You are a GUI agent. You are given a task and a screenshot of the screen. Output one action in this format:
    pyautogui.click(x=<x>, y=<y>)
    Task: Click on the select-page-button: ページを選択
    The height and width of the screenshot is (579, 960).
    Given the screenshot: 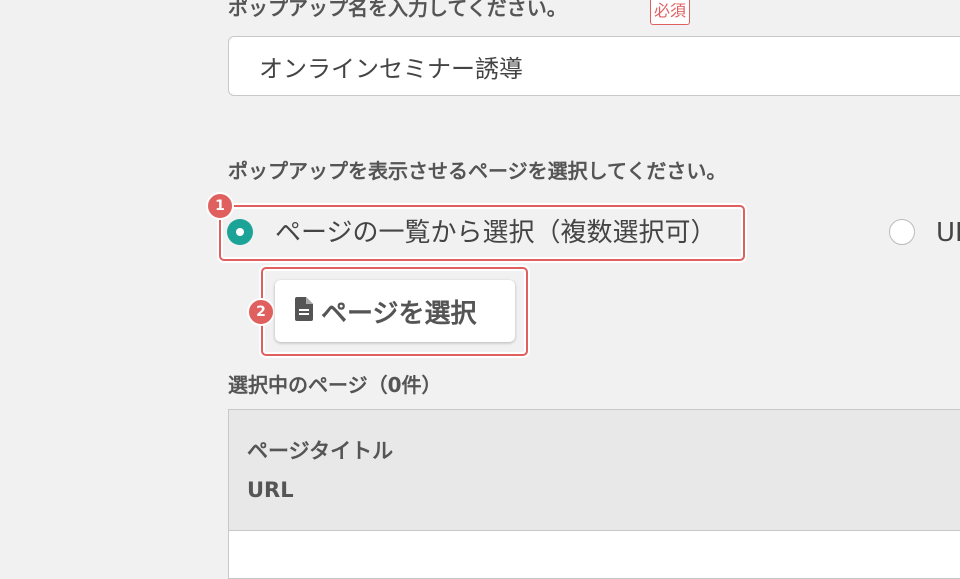 What is the action you would take?
    pyautogui.click(x=395, y=311)
    